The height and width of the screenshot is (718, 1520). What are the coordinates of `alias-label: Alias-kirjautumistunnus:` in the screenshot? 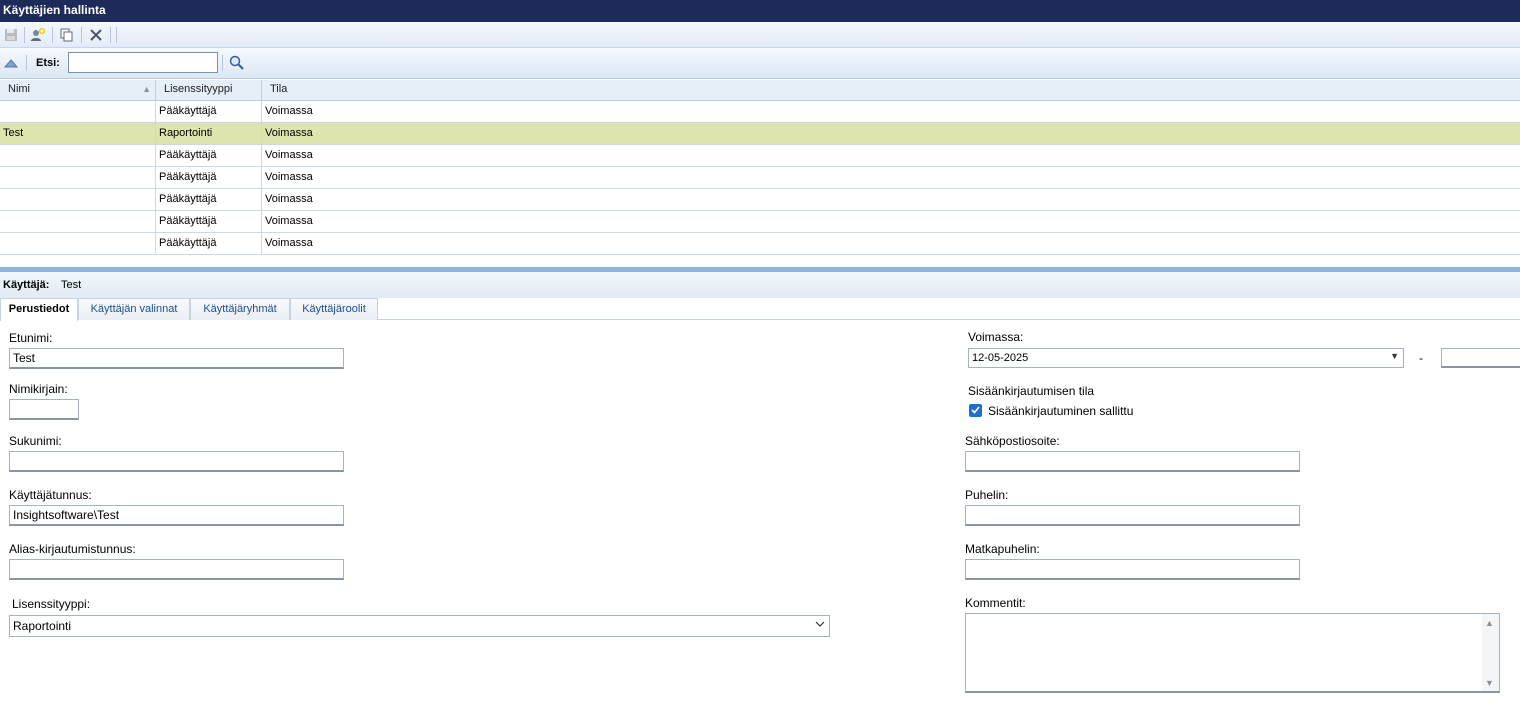 It's located at (72, 549).